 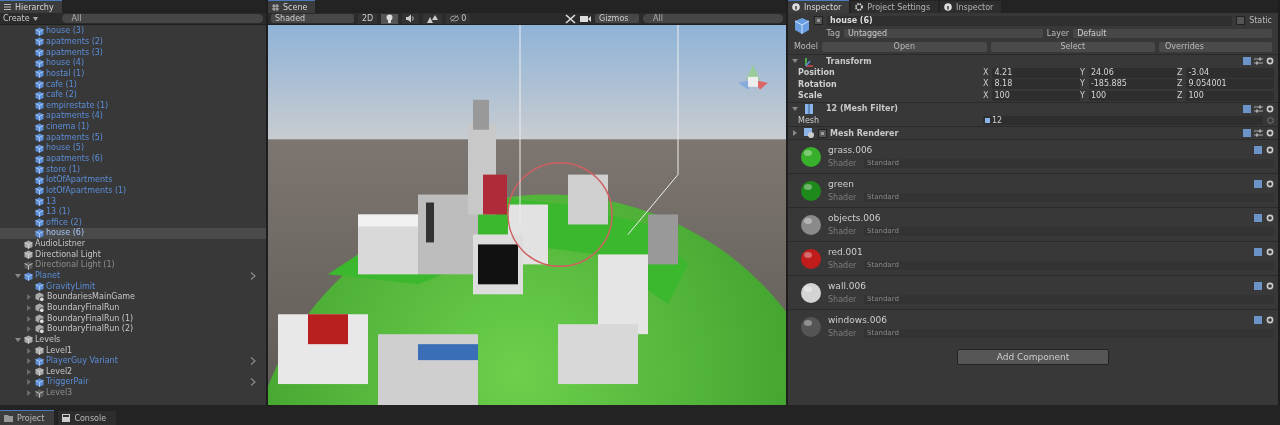 What do you see at coordinates (133, 191) in the screenshot?
I see `hierarchy-item: lotOfApartments (1)` at bounding box center [133, 191].